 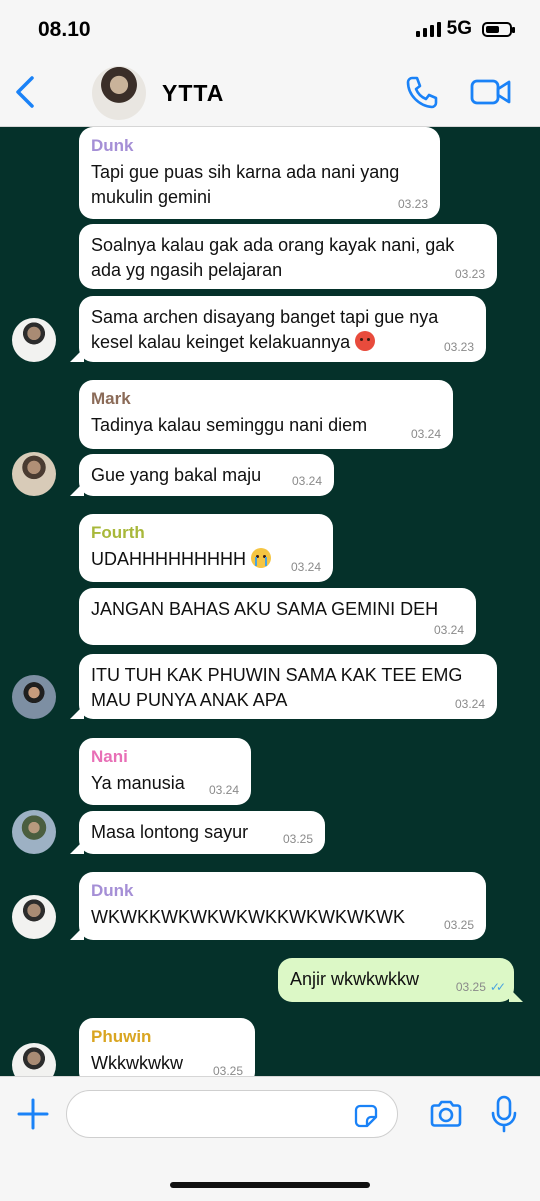 What do you see at coordinates (480, 987) in the screenshot?
I see `message-time: 03.25 ✓✓` at bounding box center [480, 987].